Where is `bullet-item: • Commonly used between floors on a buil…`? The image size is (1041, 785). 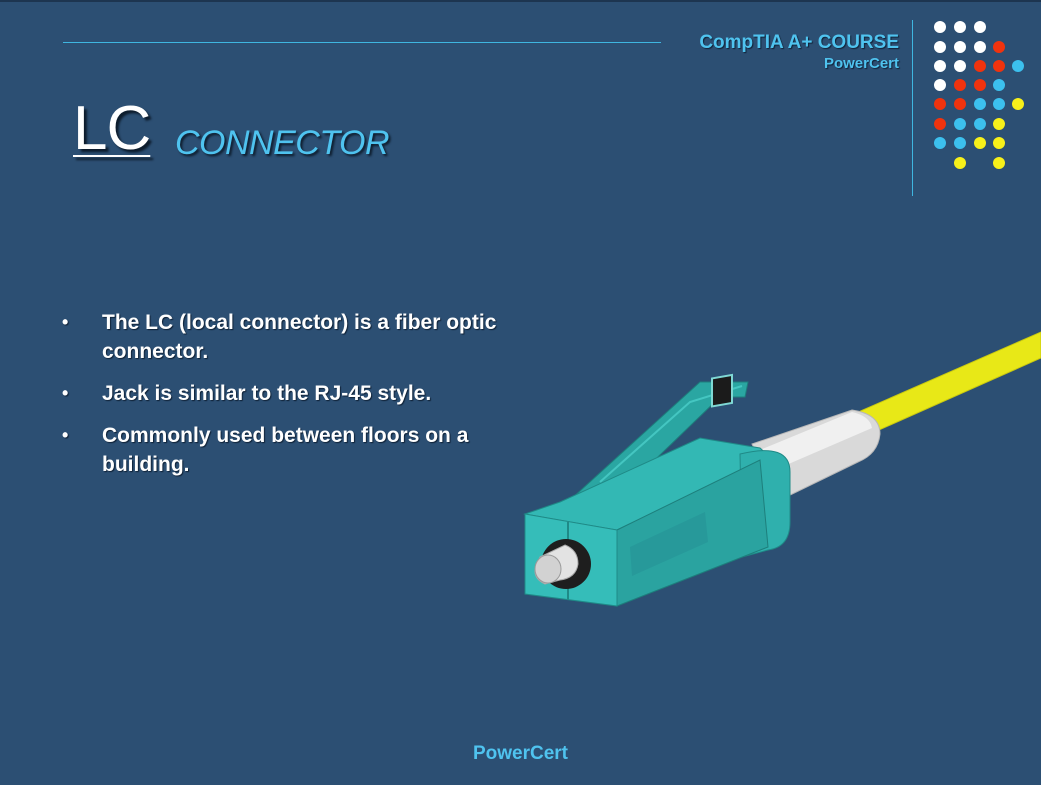 bullet-item: • Commonly used between floors on a buil… is located at coordinates (282, 450).